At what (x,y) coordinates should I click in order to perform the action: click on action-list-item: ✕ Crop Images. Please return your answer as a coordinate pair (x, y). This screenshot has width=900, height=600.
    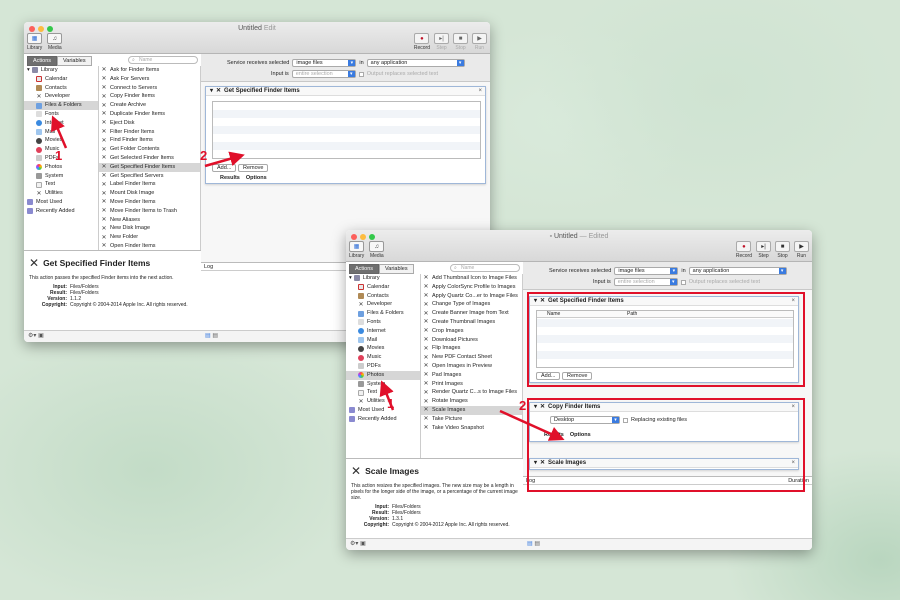
    Looking at the image, I should click on (471, 331).